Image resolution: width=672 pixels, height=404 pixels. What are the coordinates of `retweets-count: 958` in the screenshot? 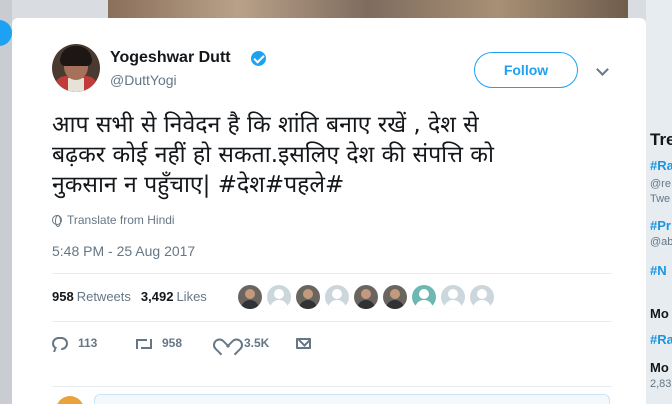 It's located at (63, 296).